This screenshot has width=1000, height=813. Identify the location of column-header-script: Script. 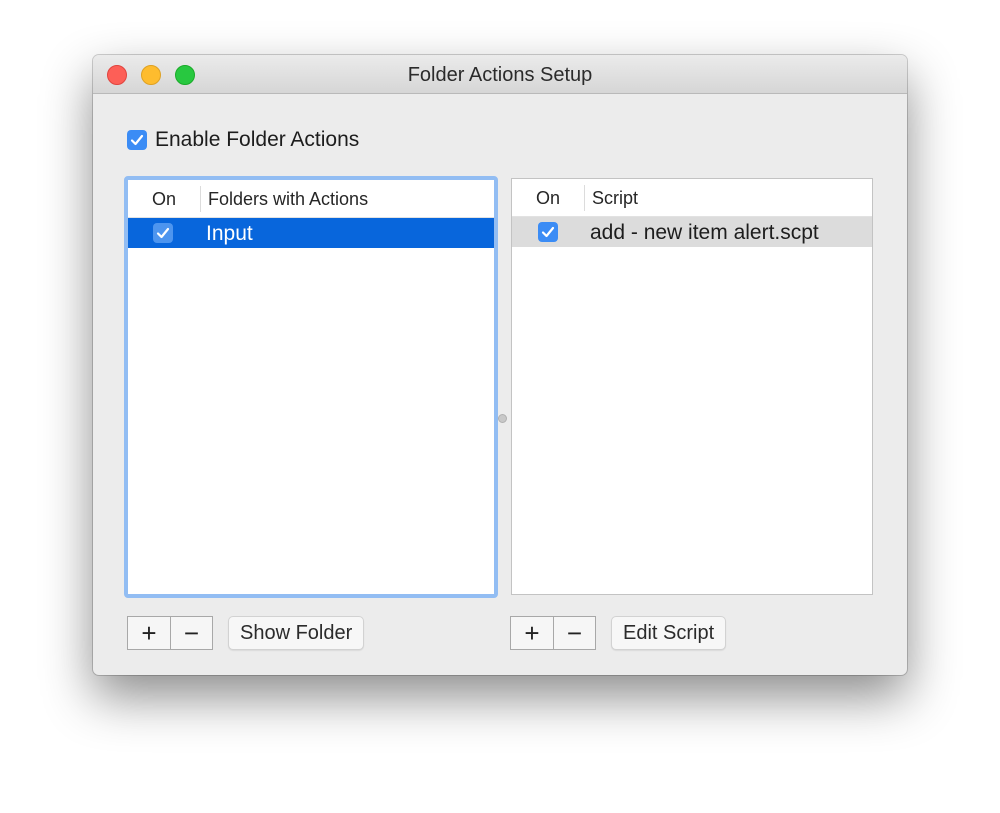
(615, 198).